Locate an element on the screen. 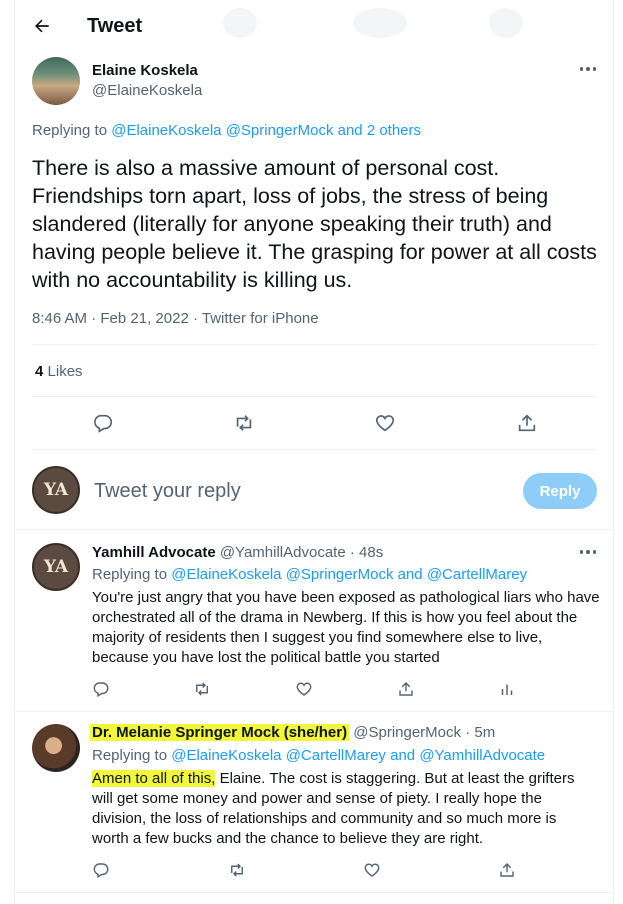 The height and width of the screenshot is (904, 623). likes-count: 4 Likes is located at coordinates (59, 371).